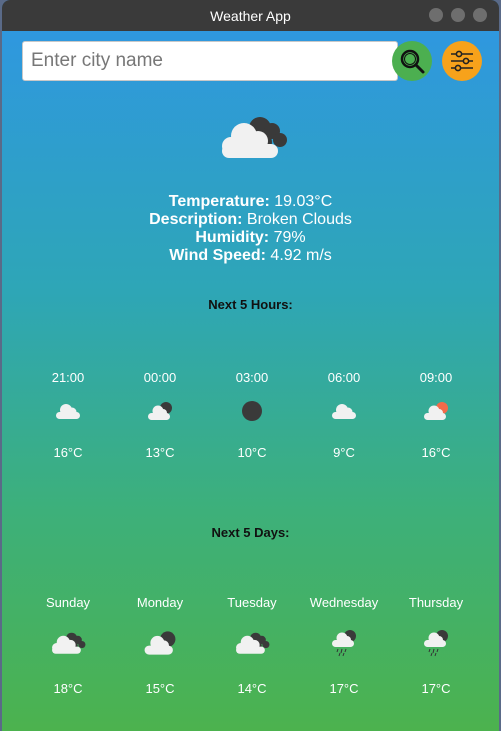 The height and width of the screenshot is (731, 501). What do you see at coordinates (250, 255) in the screenshot?
I see `wind-line: Wind Speed: 4.92 m/s` at bounding box center [250, 255].